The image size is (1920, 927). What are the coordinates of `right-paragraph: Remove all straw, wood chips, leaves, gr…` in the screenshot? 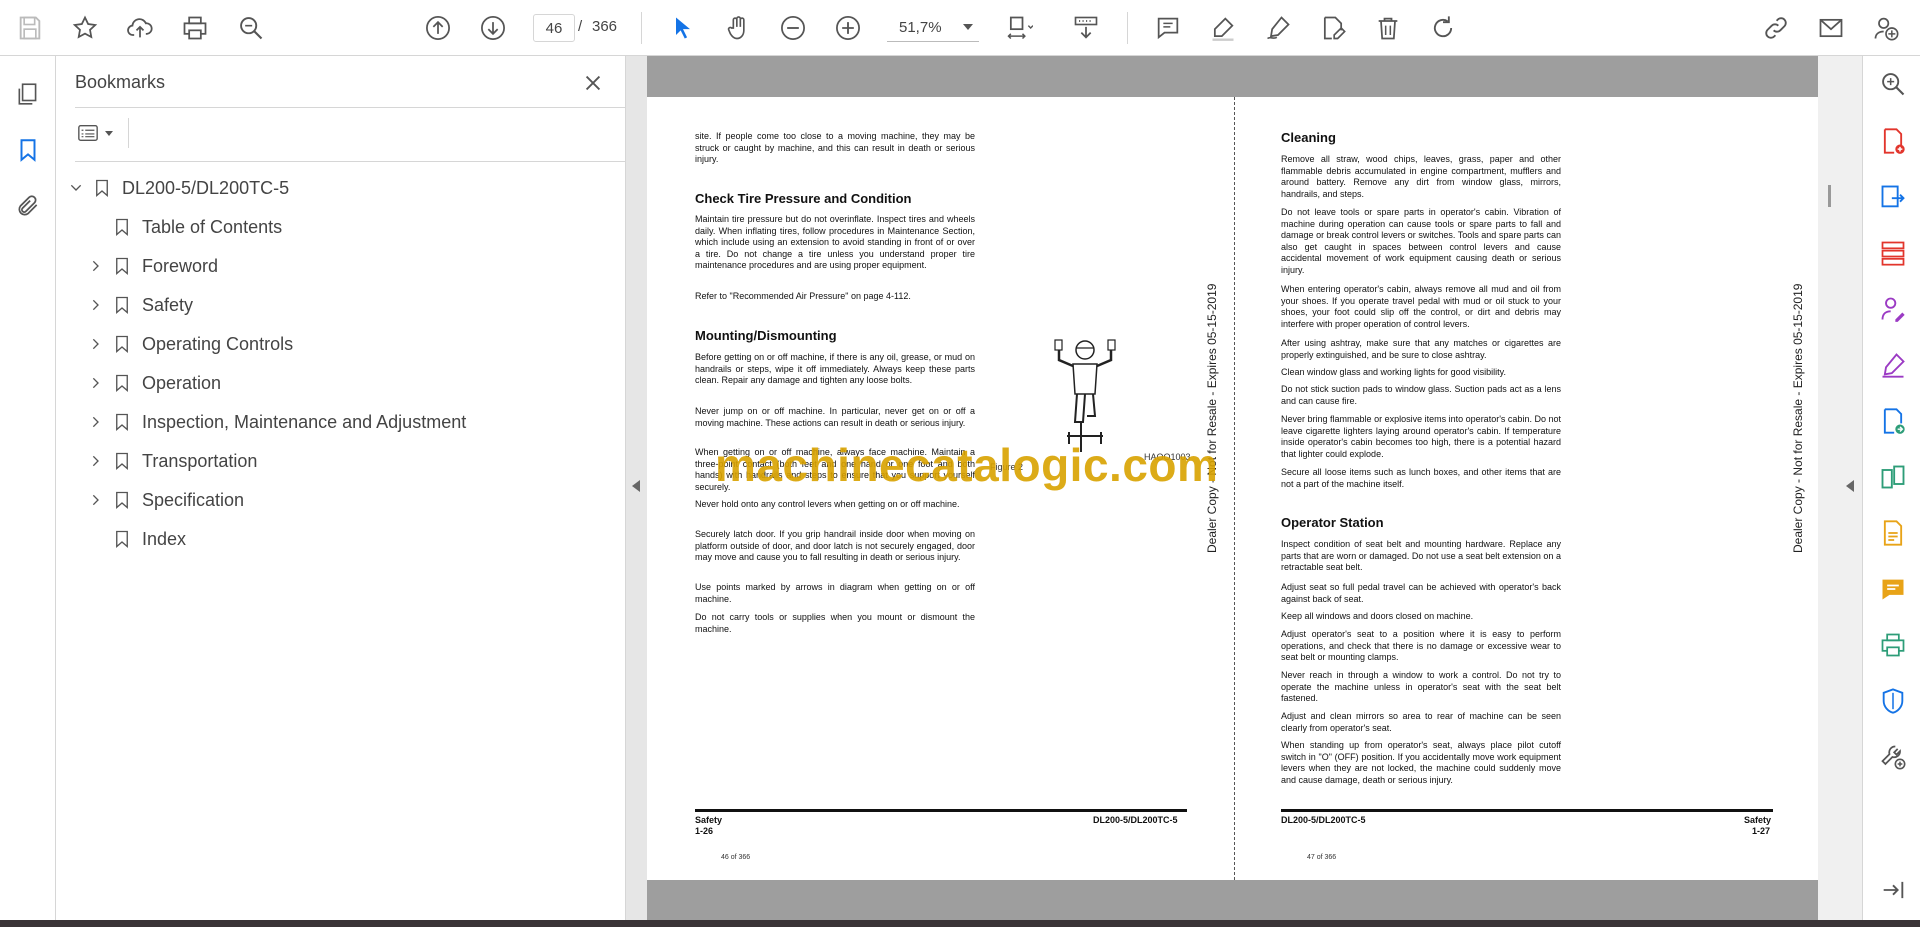 It's located at (1421, 176).